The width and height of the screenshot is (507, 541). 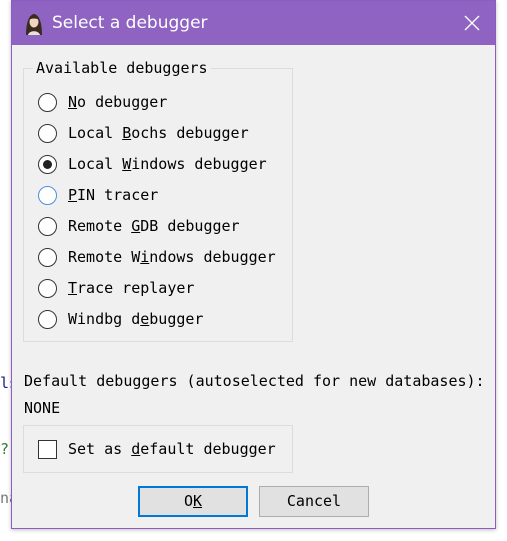 What do you see at coordinates (42, 408) in the screenshot?
I see `default-debuggers-value: NONE` at bounding box center [42, 408].